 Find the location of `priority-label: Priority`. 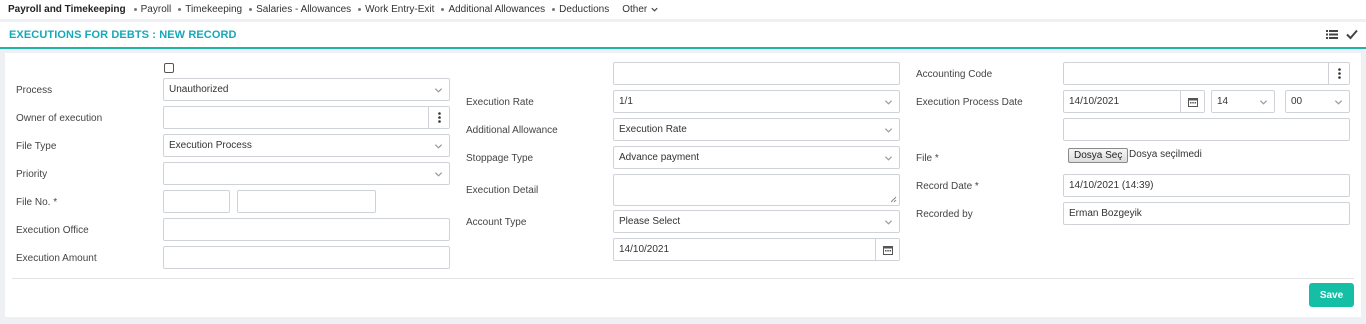

priority-label: Priority is located at coordinates (32, 174).